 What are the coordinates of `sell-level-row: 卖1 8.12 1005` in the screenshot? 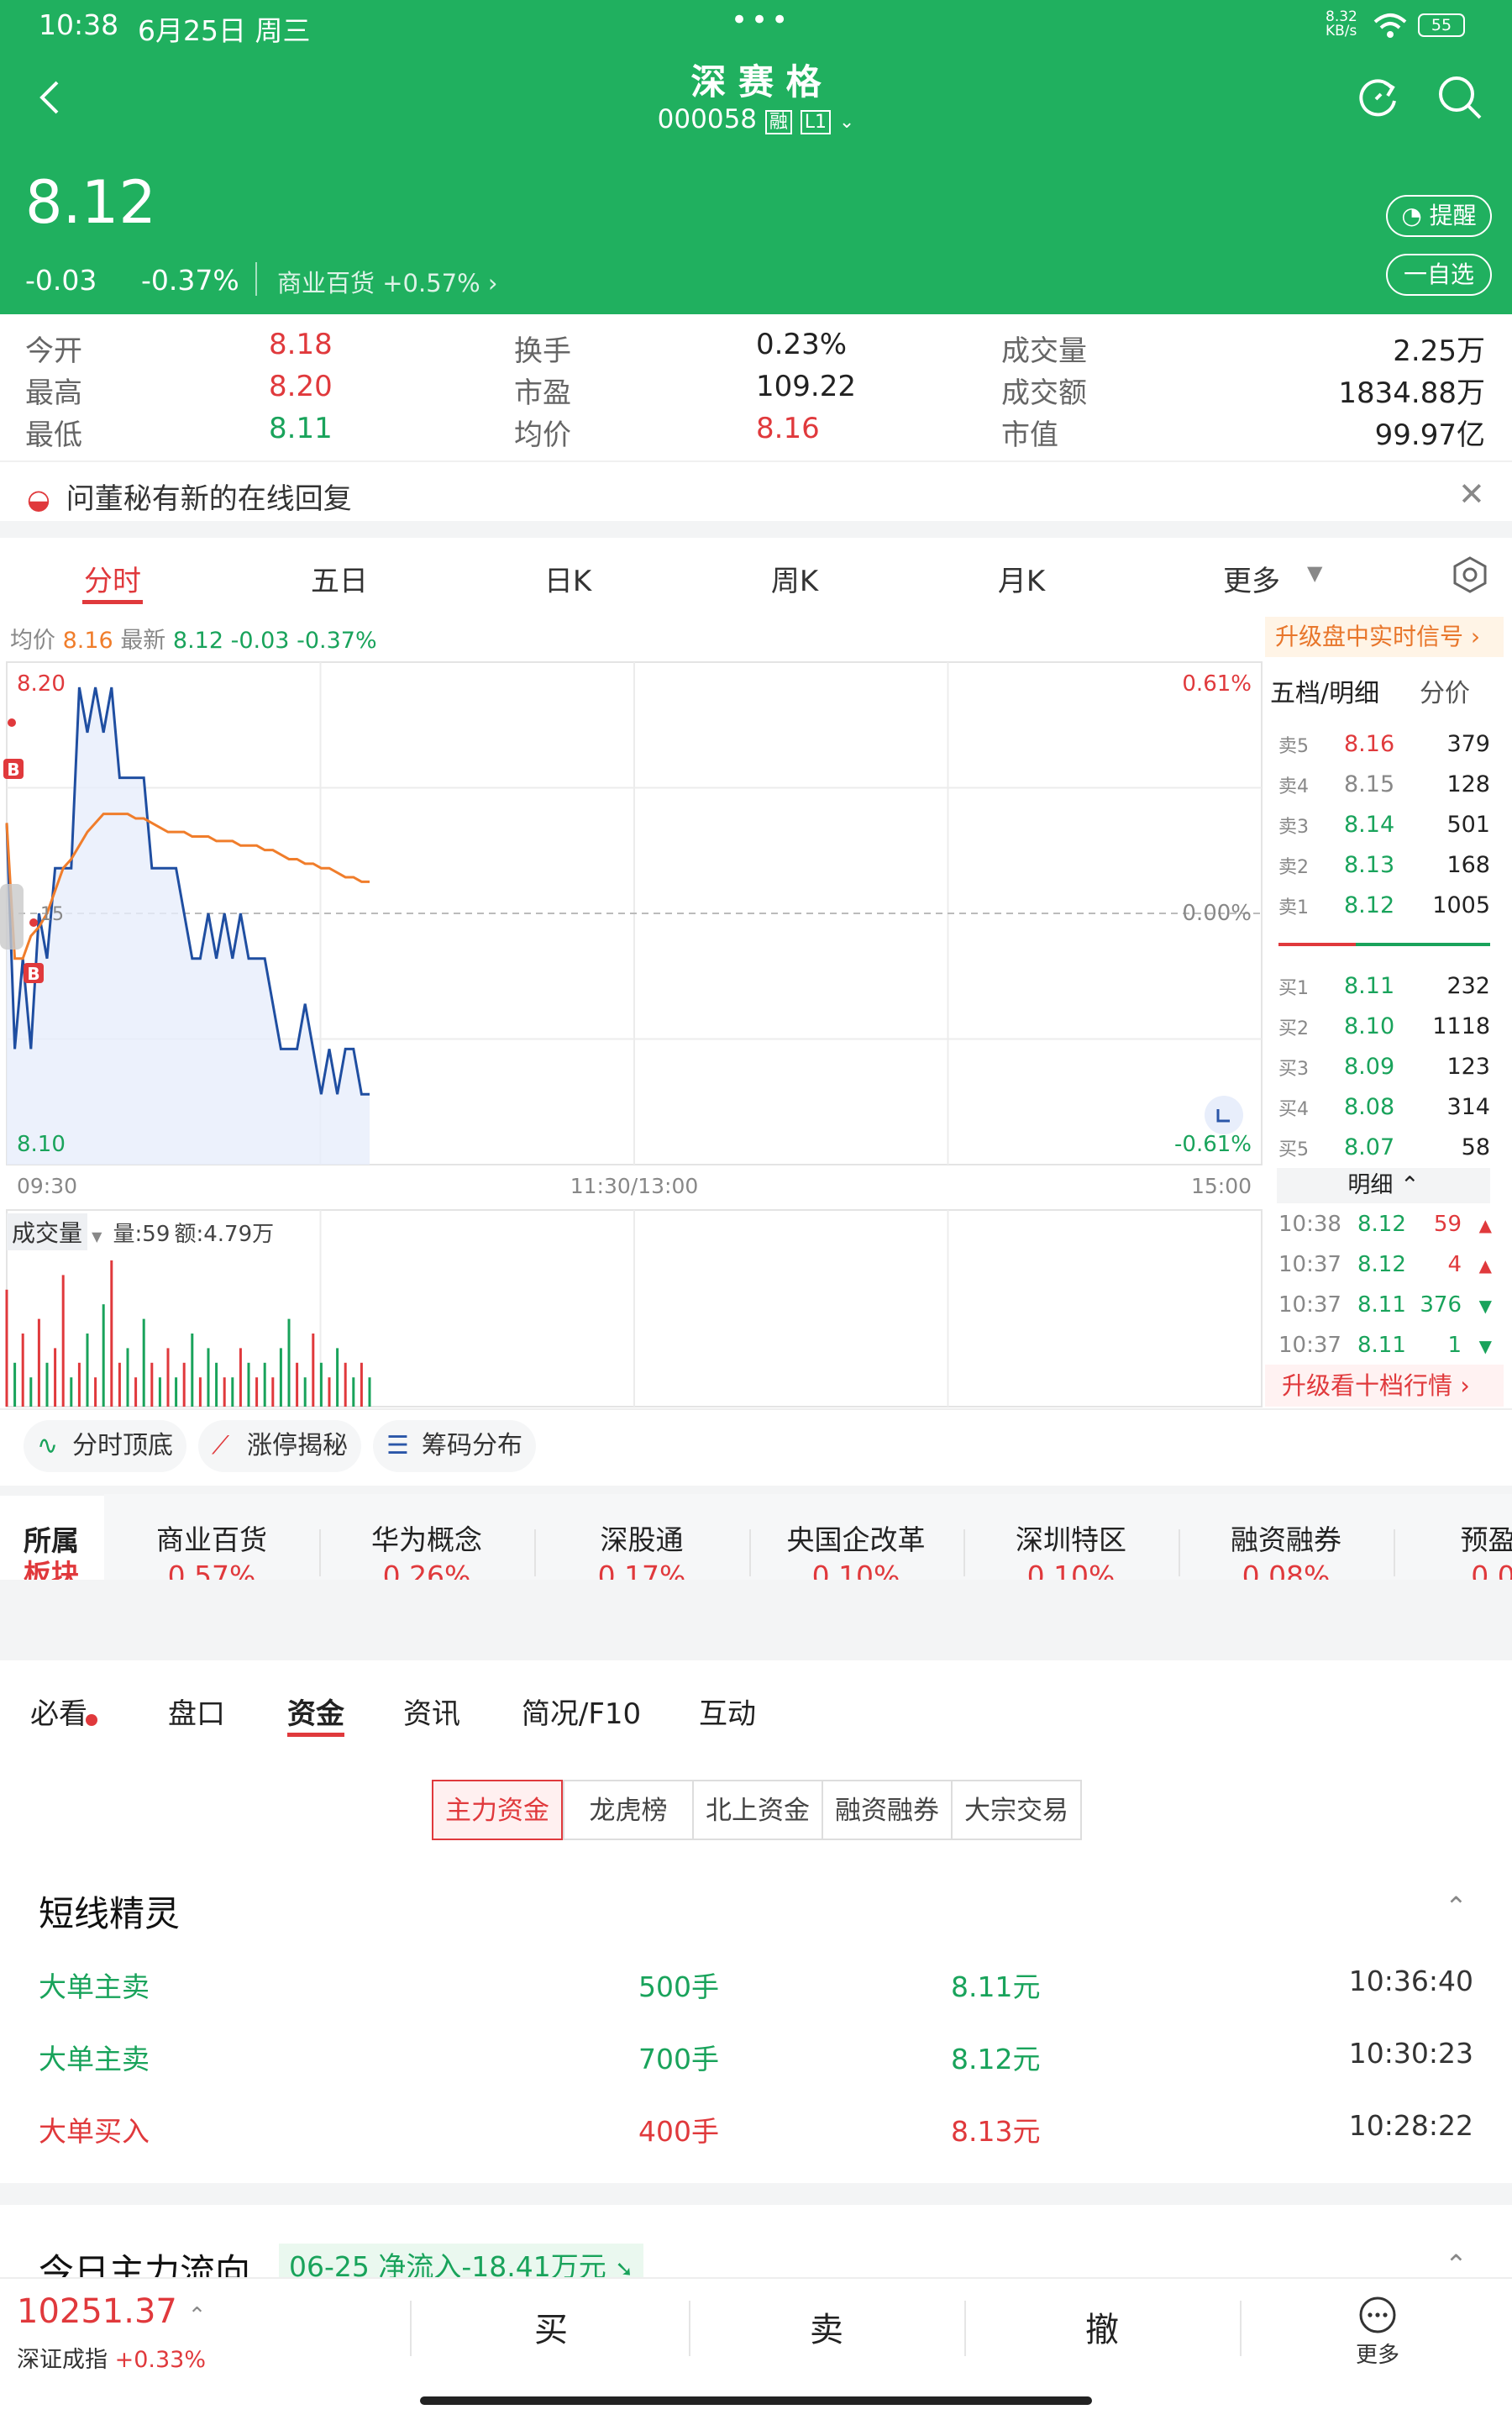 It's located at (1386, 906).